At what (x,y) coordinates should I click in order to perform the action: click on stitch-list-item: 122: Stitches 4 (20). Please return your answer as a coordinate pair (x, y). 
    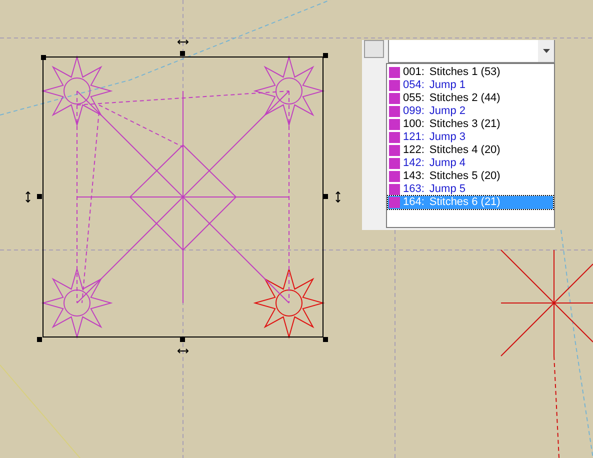
    Looking at the image, I should click on (470, 150).